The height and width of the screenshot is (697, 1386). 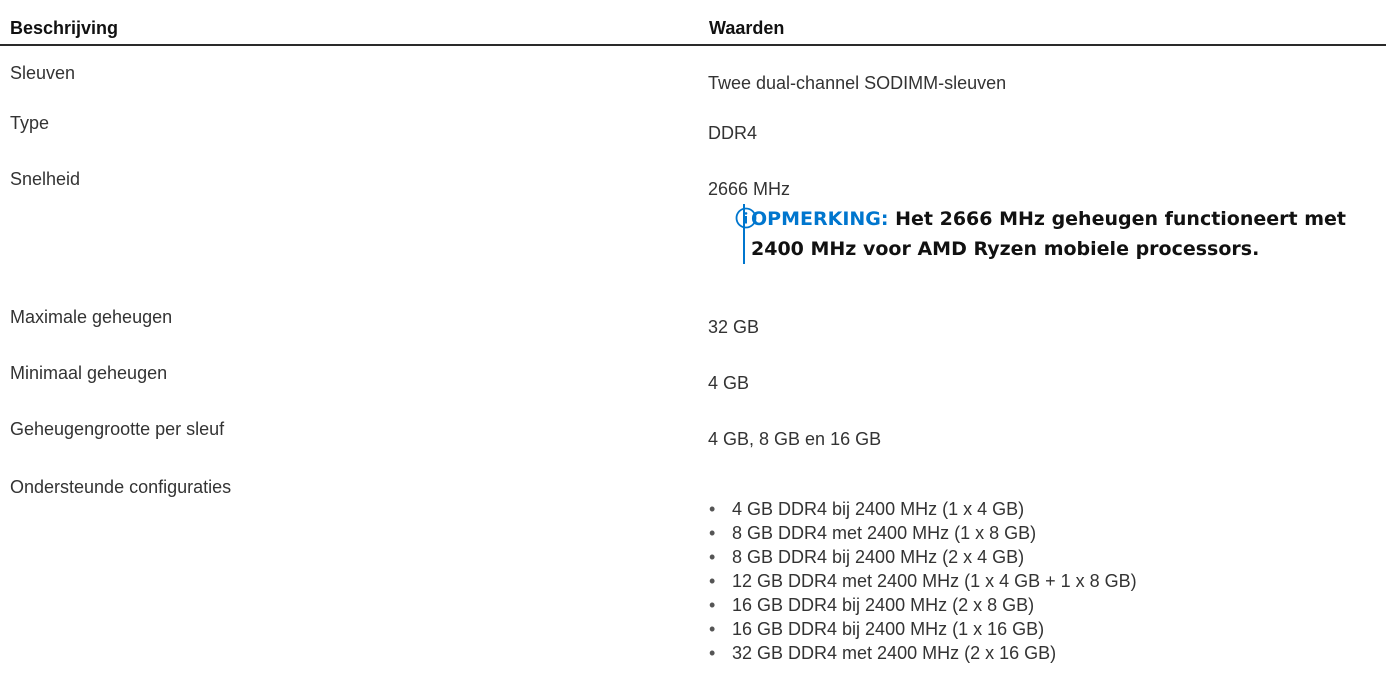 I want to click on column-header-description: Beschrijving, so click(x=64, y=28).